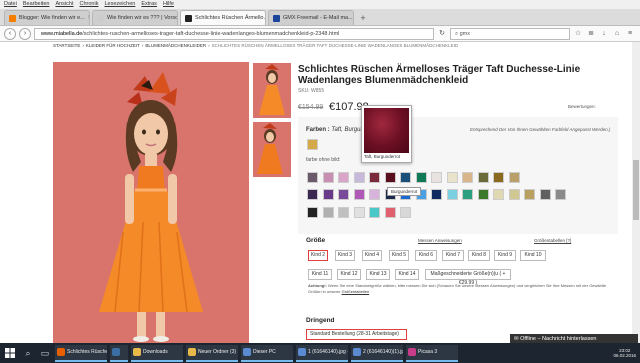 The height and width of the screenshot is (363, 640). Describe the element at coordinates (591, 34) in the screenshot. I see `bookmarks-icon: ≣` at that location.